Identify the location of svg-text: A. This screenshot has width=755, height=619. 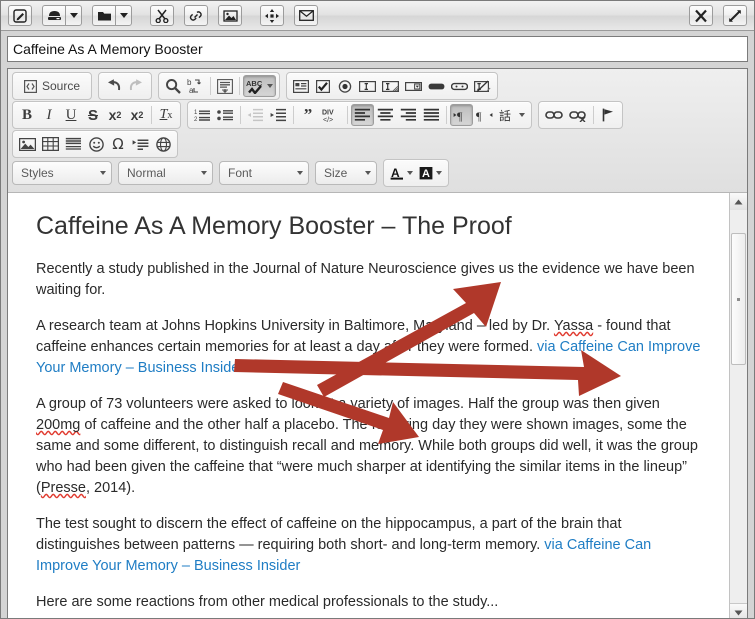
(426, 174).